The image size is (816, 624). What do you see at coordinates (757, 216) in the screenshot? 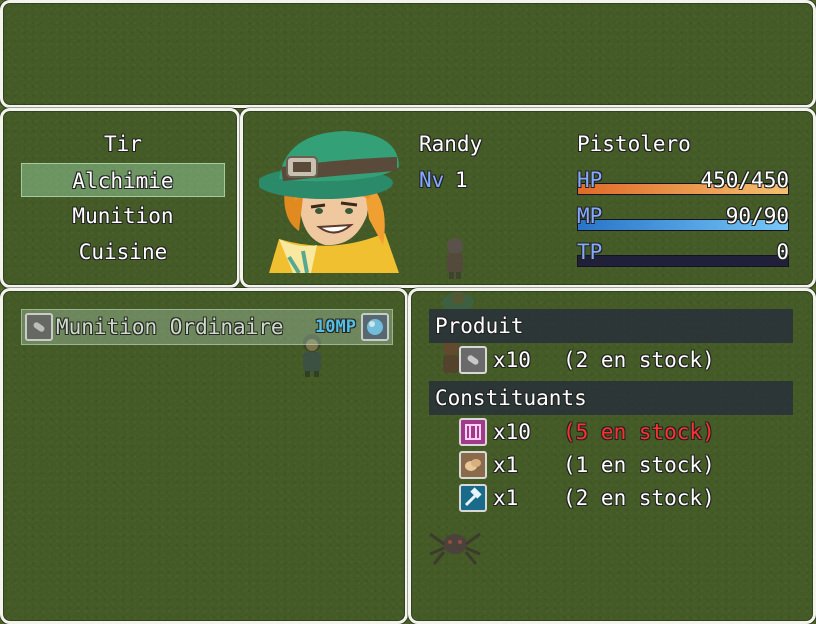
I see `mp-value: 90/90` at bounding box center [757, 216].